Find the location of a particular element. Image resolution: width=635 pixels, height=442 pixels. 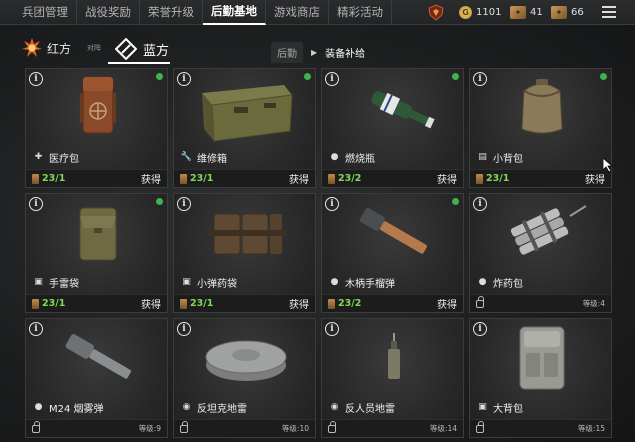

faction-red: 红方 对阵 is located at coordinates (61, 48).